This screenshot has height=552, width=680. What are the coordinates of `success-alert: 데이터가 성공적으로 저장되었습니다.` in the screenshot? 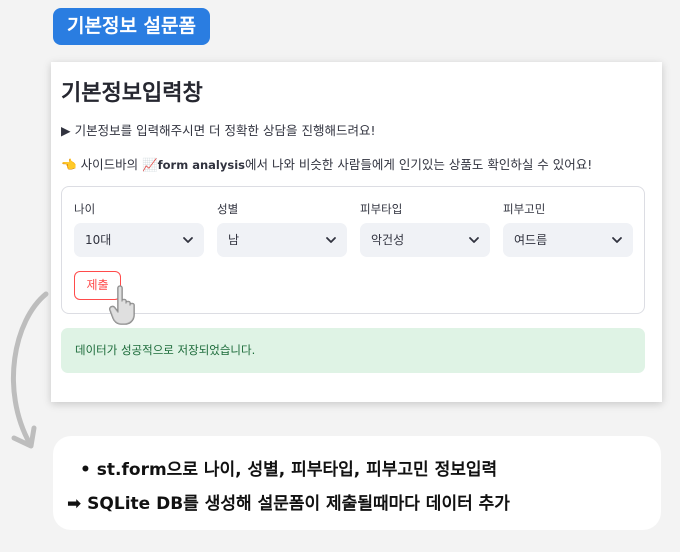 It's located at (353, 350).